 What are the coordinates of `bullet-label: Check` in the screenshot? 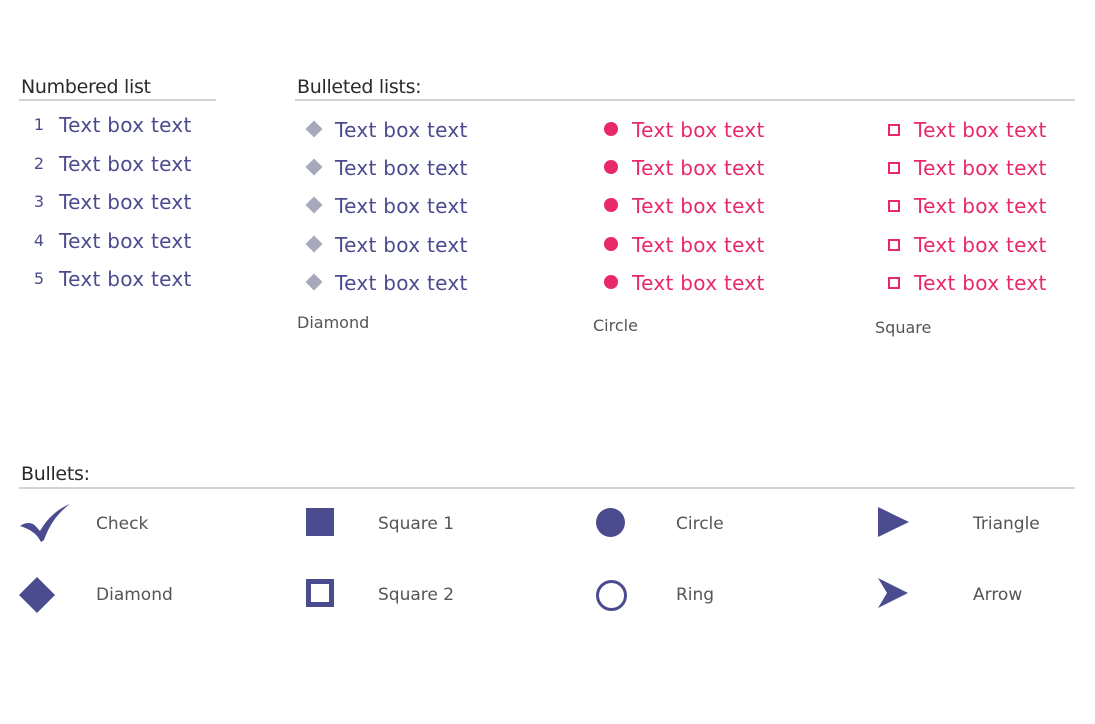 It's located at (122, 524).